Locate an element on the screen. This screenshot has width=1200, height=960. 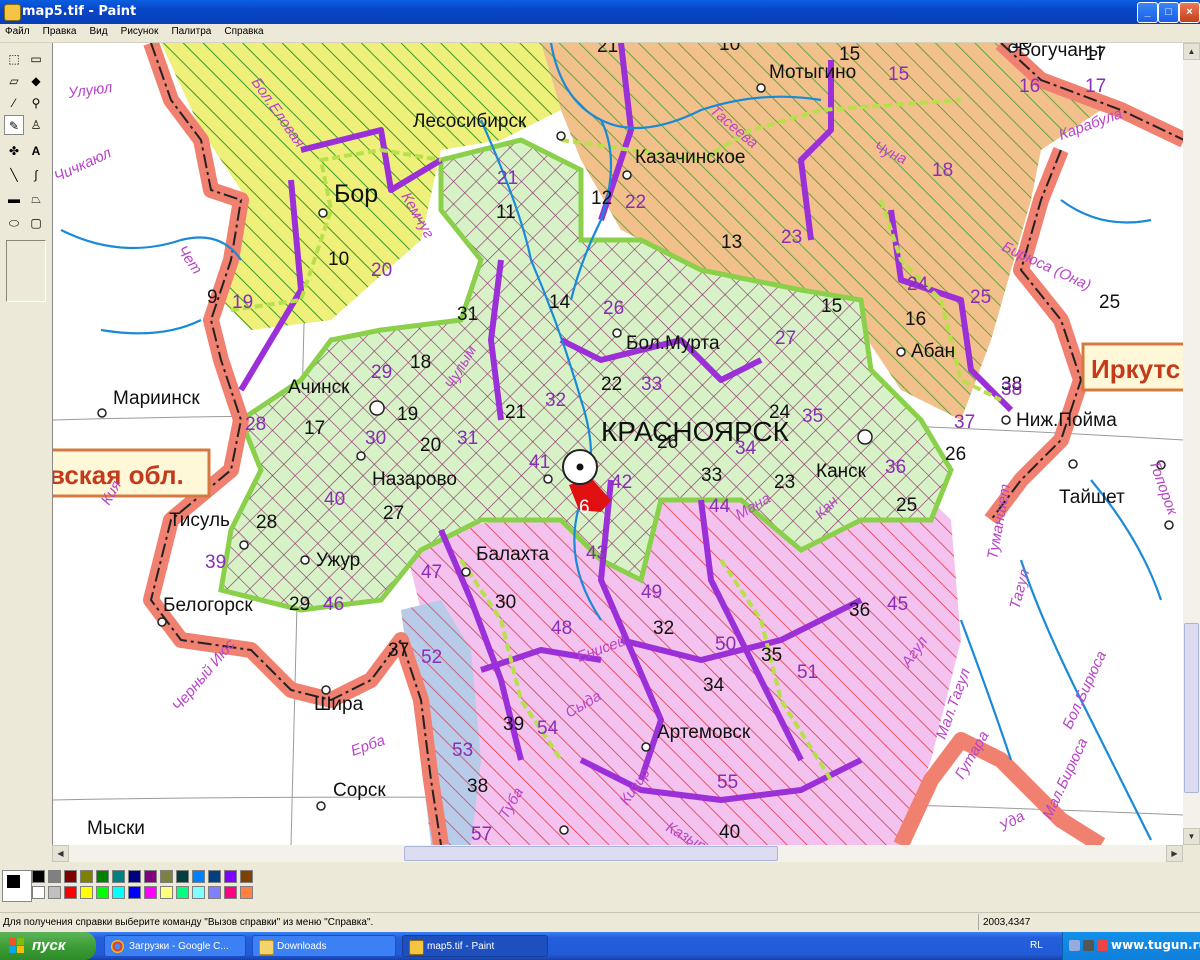
airbrush-icon: ✤ is located at coordinates (14, 151).